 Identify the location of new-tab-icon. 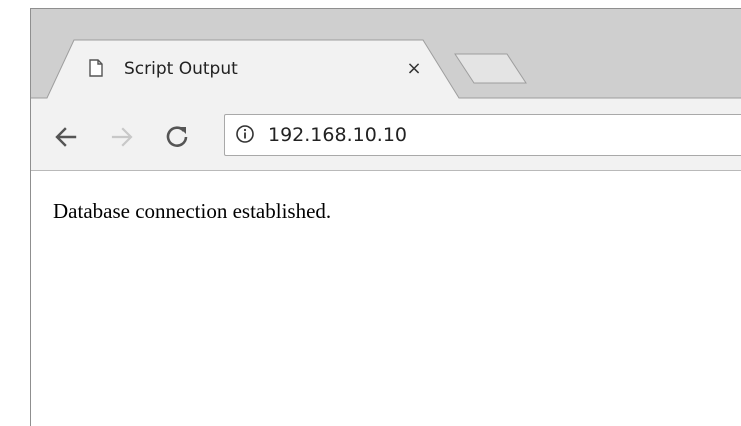
(490, 68).